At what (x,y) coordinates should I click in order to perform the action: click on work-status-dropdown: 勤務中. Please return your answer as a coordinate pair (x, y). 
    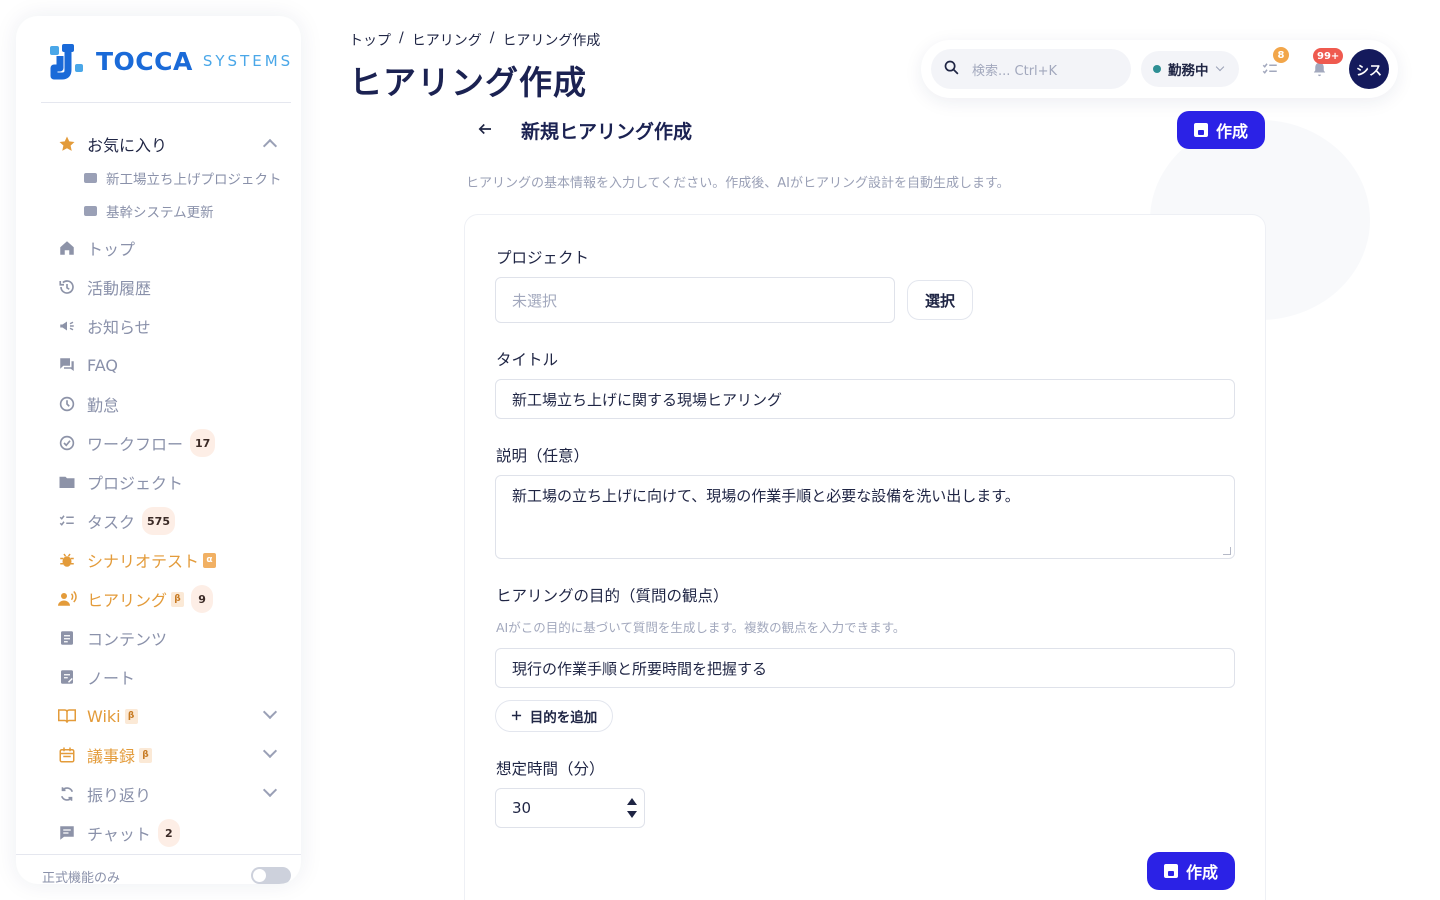
    Looking at the image, I should click on (1190, 69).